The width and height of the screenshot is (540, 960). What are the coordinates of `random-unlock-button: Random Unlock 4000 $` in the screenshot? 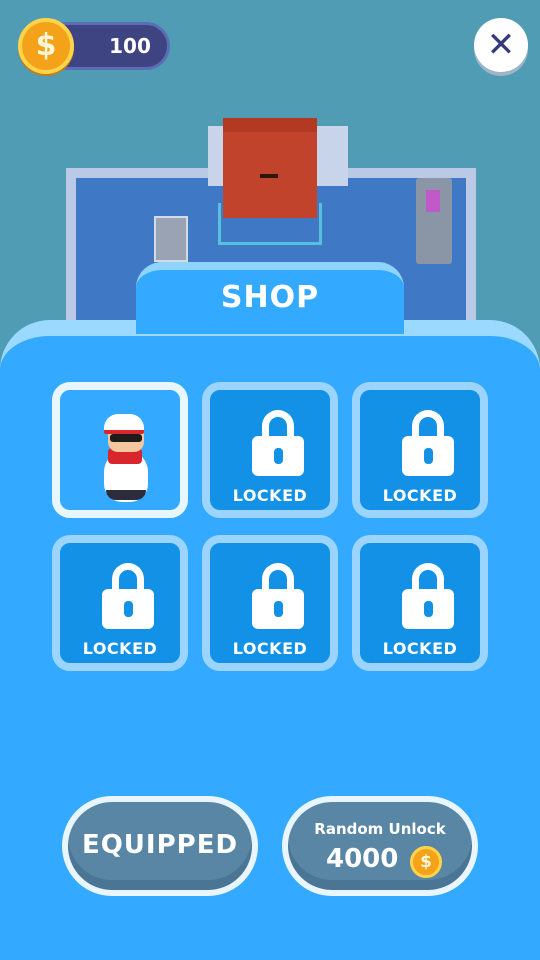 It's located at (380, 846).